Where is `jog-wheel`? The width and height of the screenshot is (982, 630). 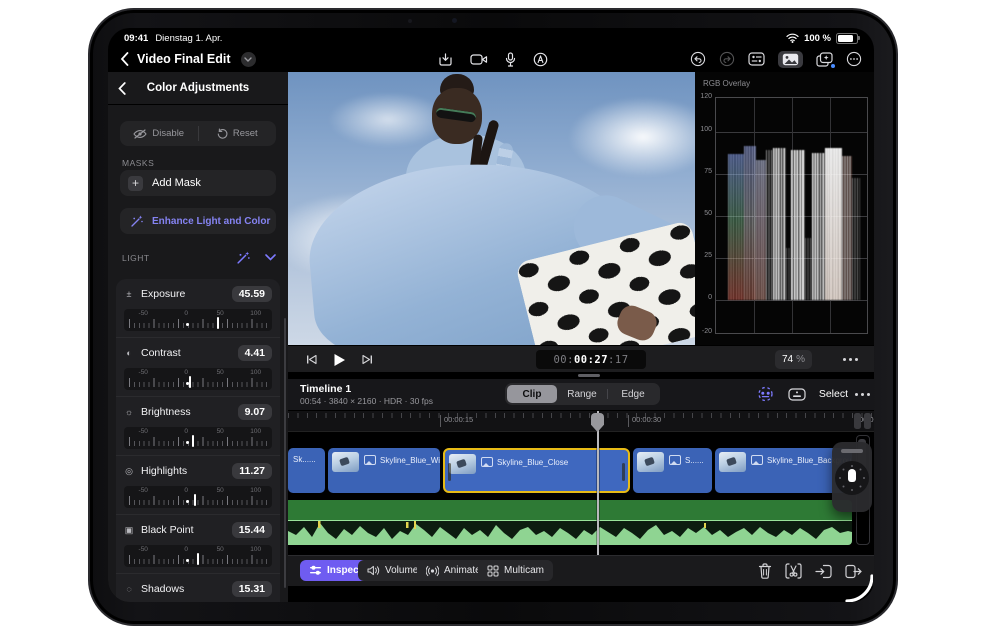
jog-wheel is located at coordinates (852, 477).